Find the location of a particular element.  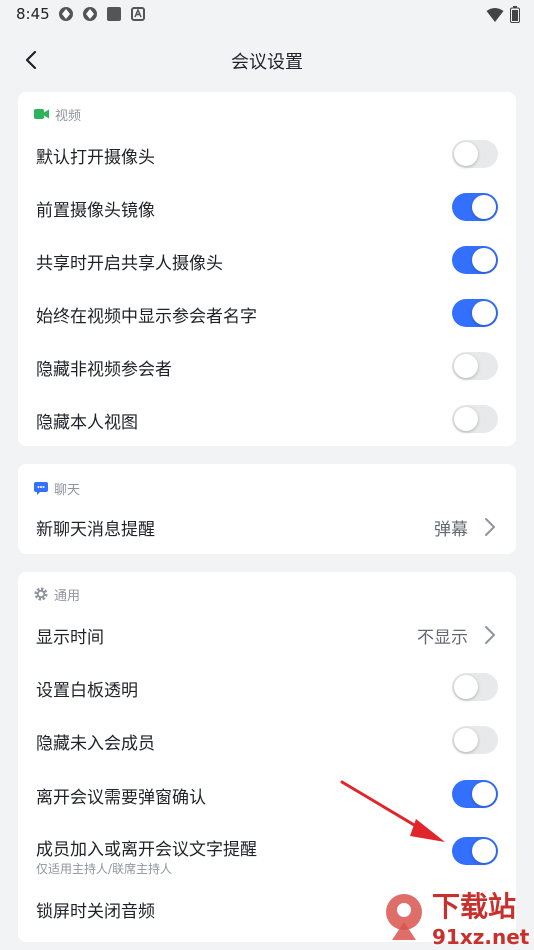

setting-label: 成员加入或离开会议文字提醒 is located at coordinates (146, 850).